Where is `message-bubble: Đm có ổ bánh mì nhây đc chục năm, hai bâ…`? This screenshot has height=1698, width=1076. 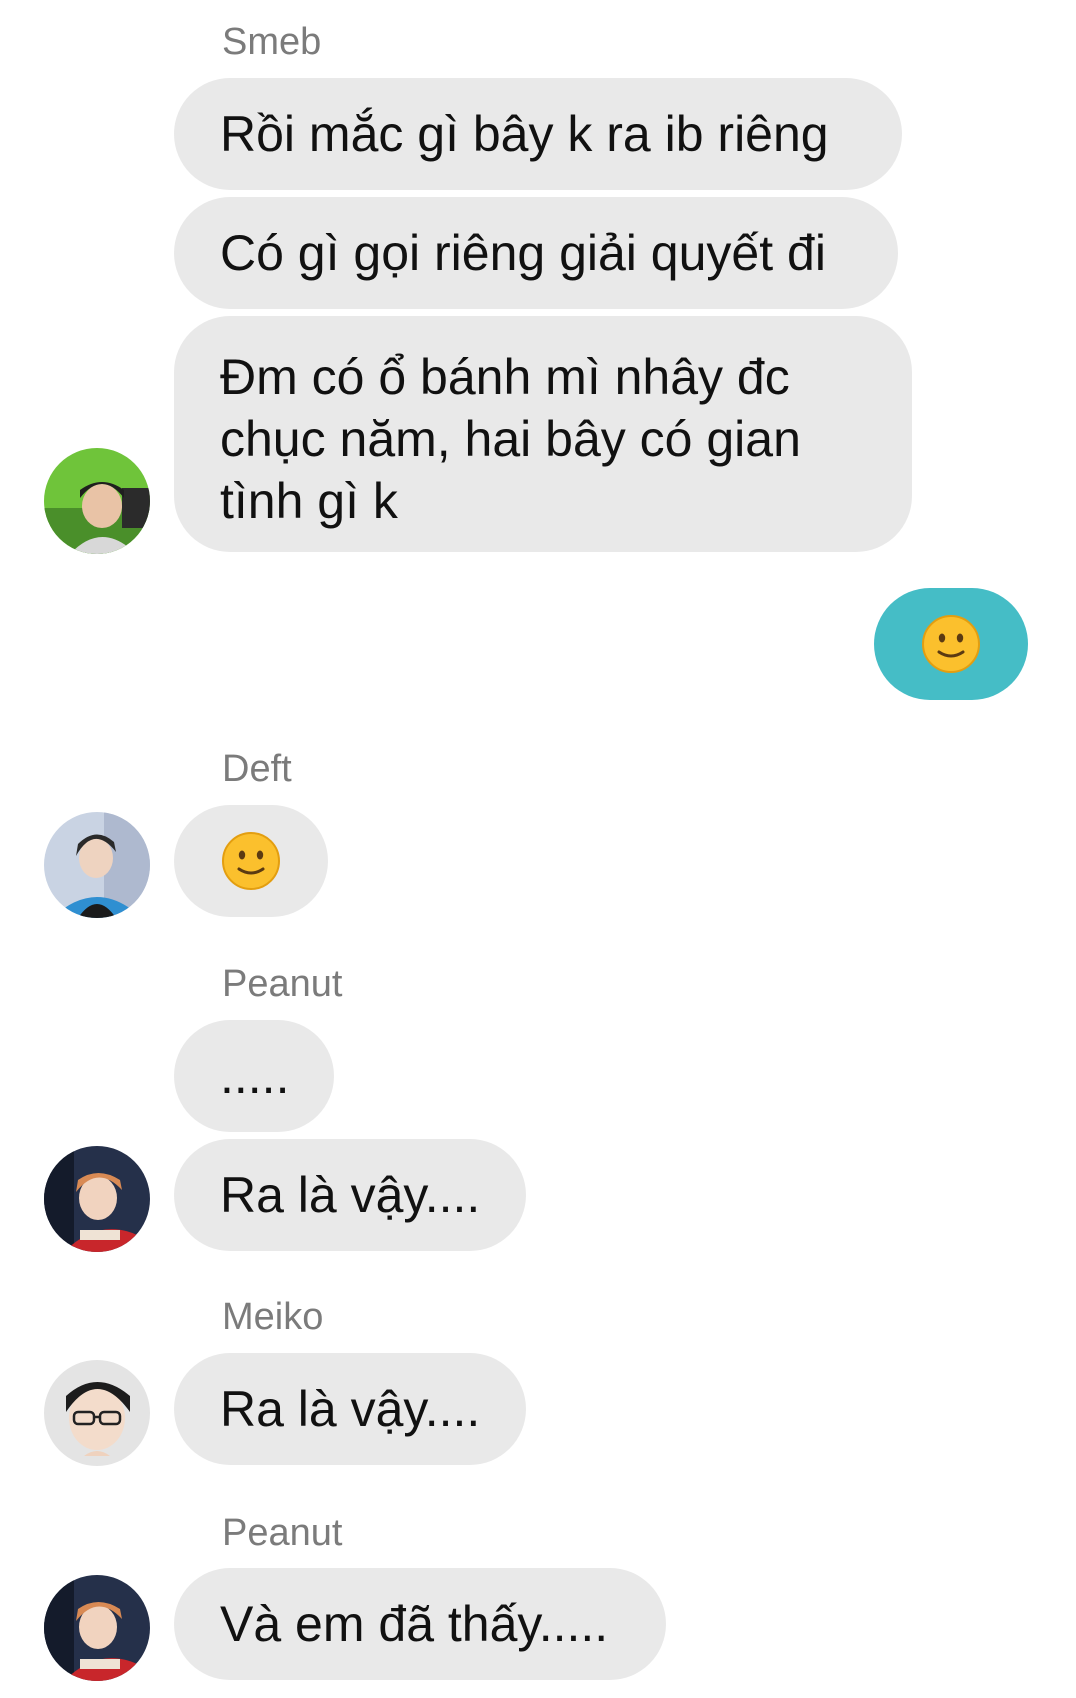 message-bubble: Đm có ổ bánh mì nhây đc chục năm, hai bâ… is located at coordinates (543, 434).